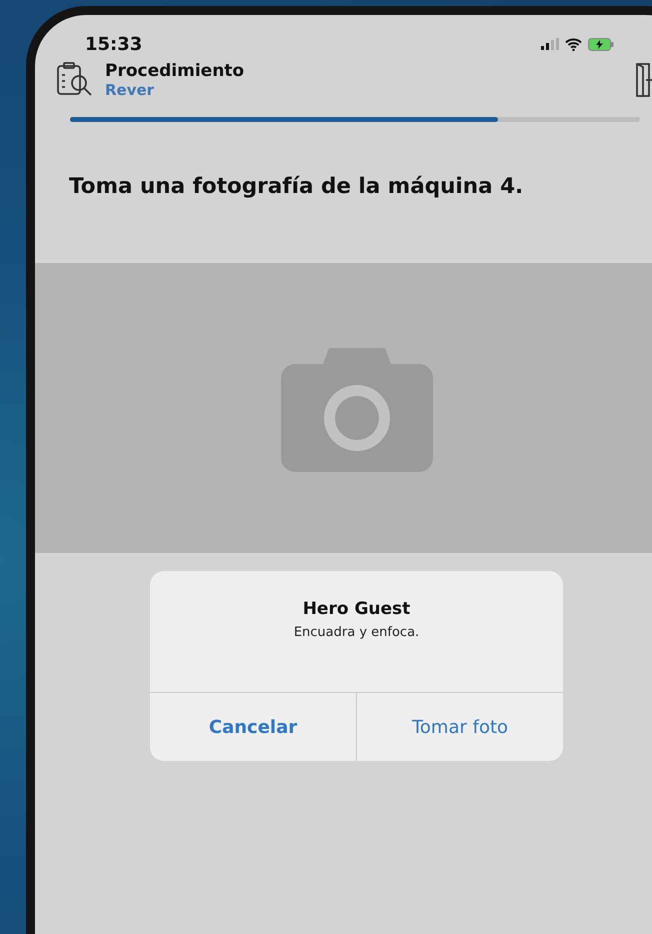 Image resolution: width=652 pixels, height=934 pixels. I want to click on procedure-title: Procedimiento, so click(175, 71).